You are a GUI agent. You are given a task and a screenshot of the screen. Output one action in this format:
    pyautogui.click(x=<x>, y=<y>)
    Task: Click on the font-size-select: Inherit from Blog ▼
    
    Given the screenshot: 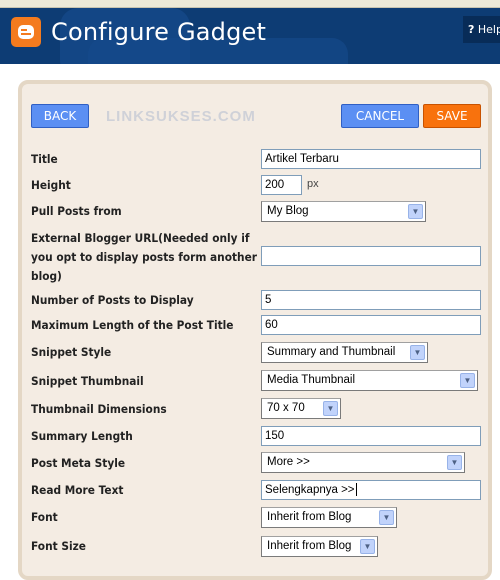 What is the action you would take?
    pyautogui.click(x=319, y=546)
    